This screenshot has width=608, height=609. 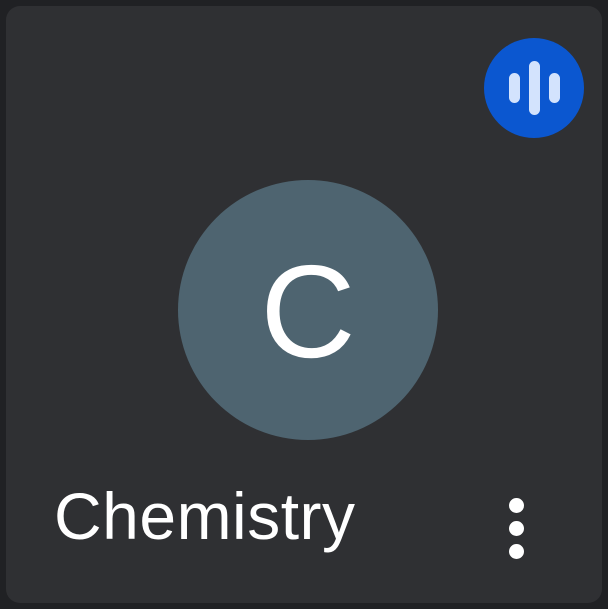 I want to click on more-options-button, so click(x=516, y=528).